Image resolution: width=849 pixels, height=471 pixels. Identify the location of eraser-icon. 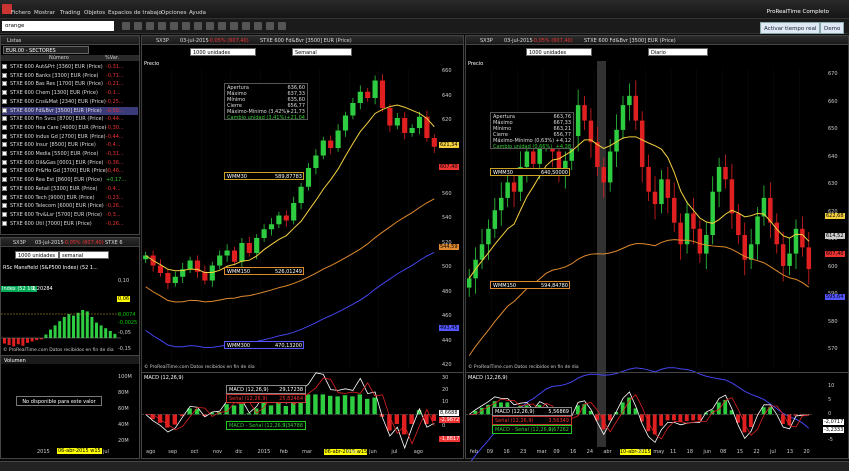
(222, 26).